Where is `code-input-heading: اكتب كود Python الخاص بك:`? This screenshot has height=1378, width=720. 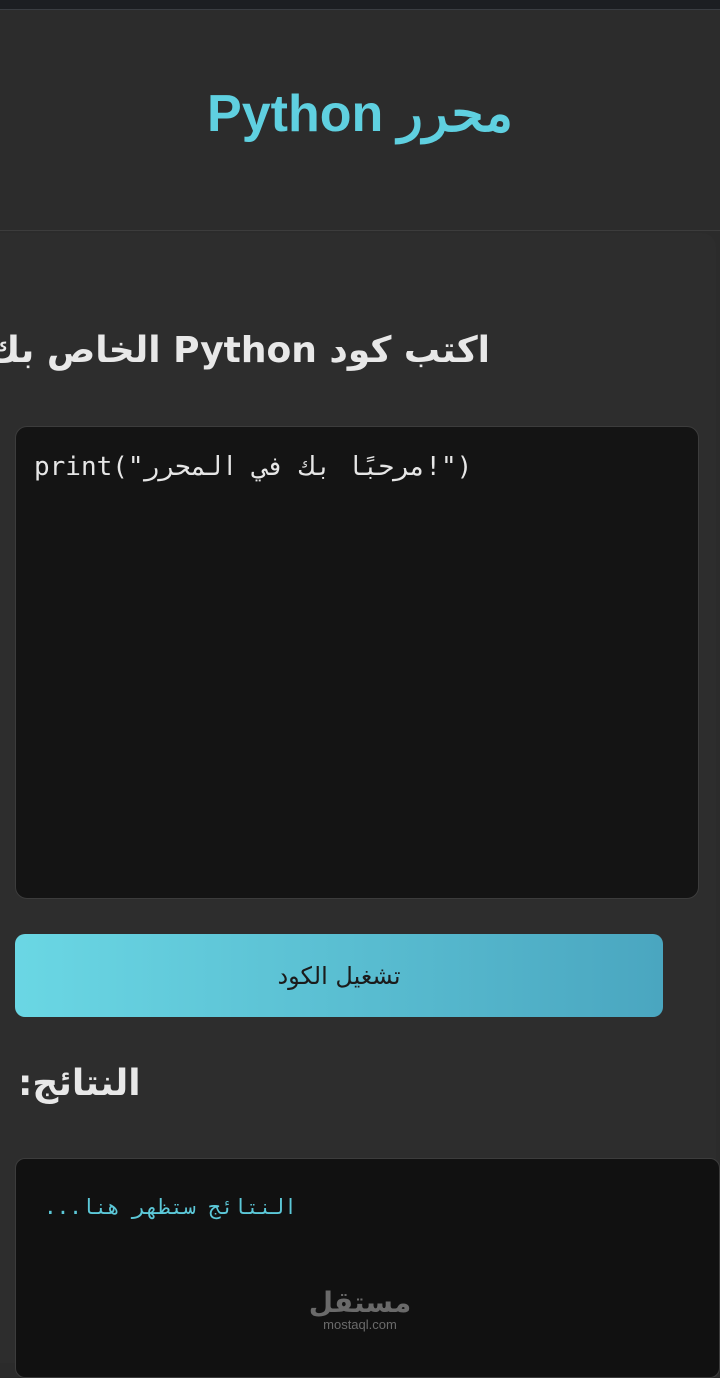
code-input-heading: اكتب كود Python الخاص بك: is located at coordinates (245, 350).